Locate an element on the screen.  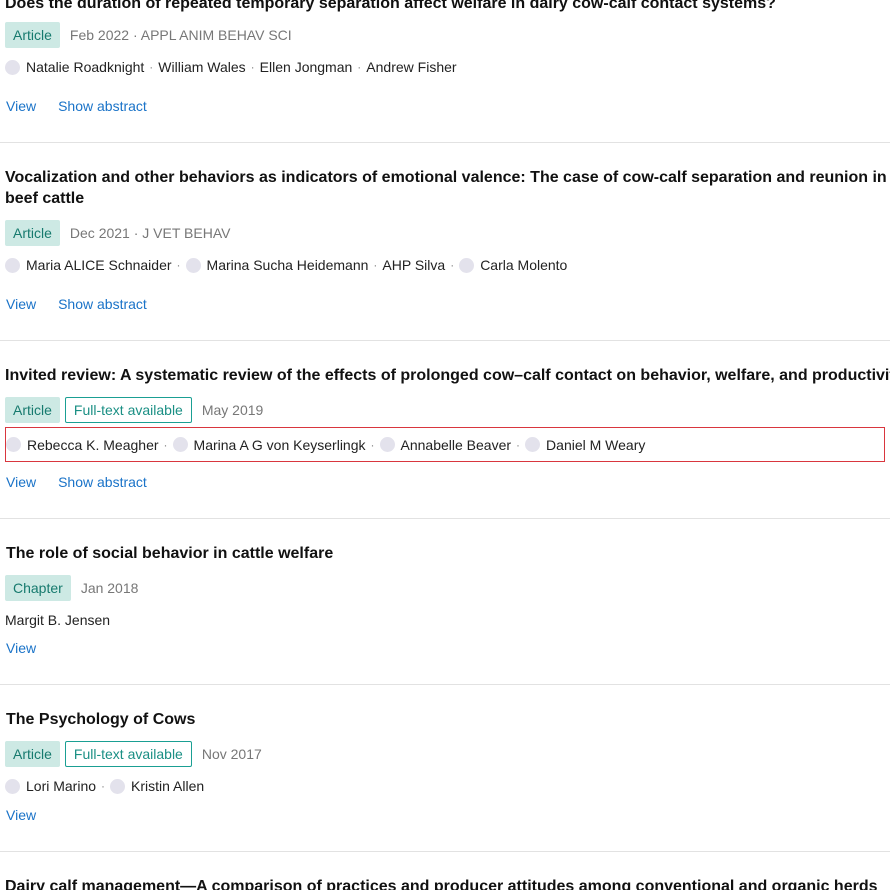
publication-title: The Psychology of Cows is located at coordinates (100, 719).